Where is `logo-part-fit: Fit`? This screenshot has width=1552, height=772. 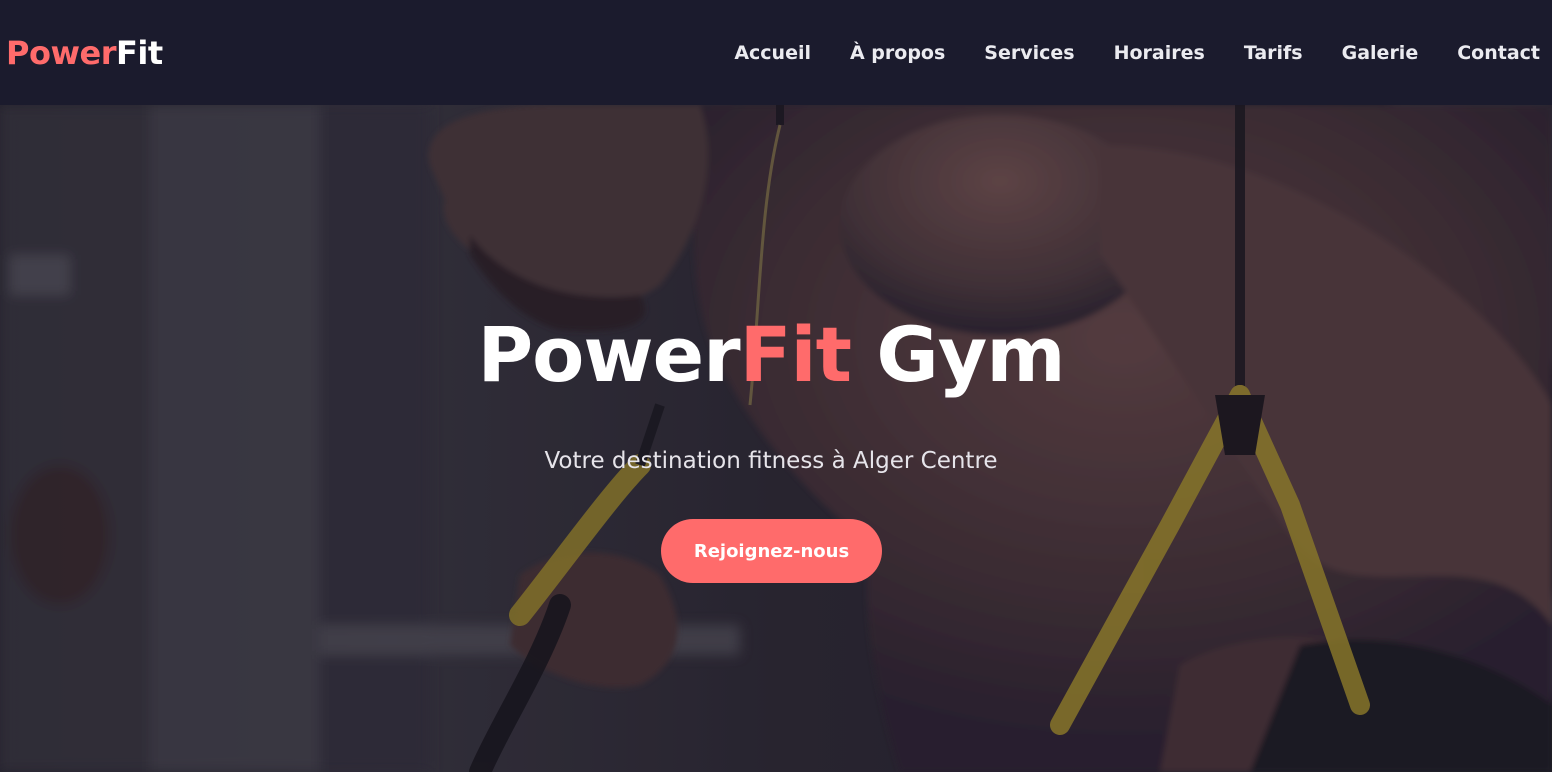
logo-part-fit: Fit is located at coordinates (139, 53).